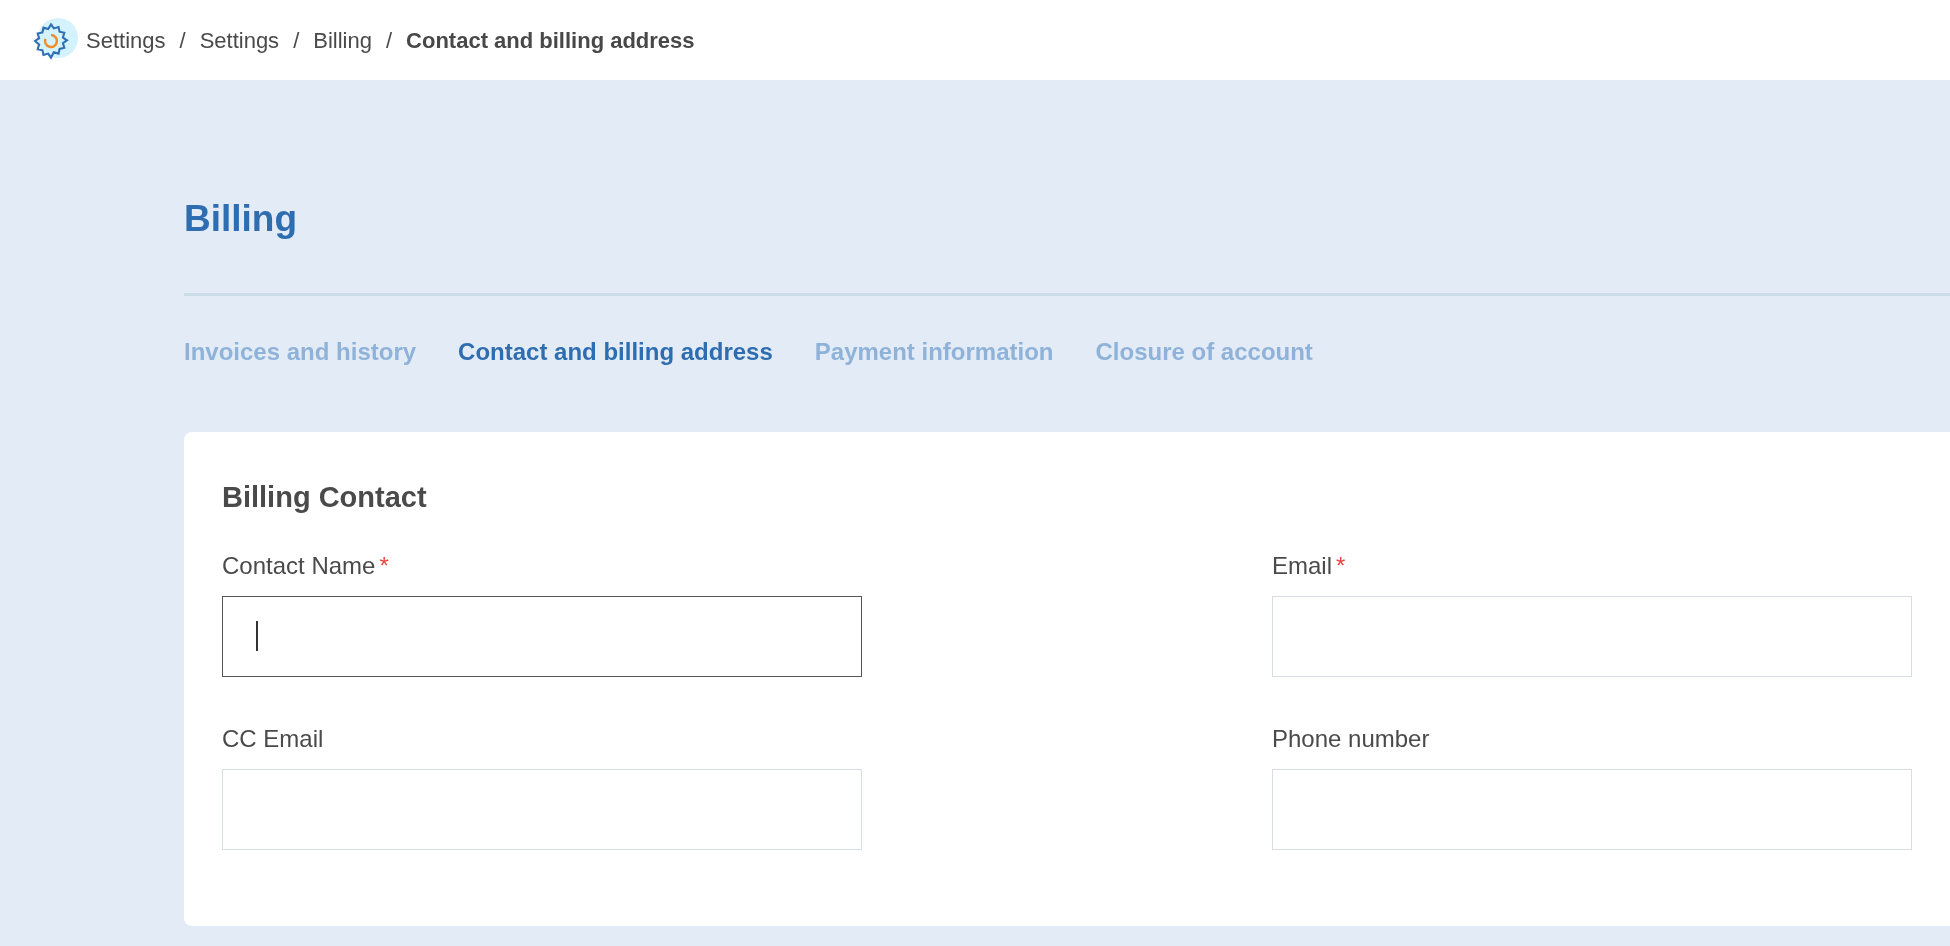 Image resolution: width=1950 pixels, height=946 pixels. Describe the element at coordinates (241, 218) in the screenshot. I see `page-title: Billing` at that location.